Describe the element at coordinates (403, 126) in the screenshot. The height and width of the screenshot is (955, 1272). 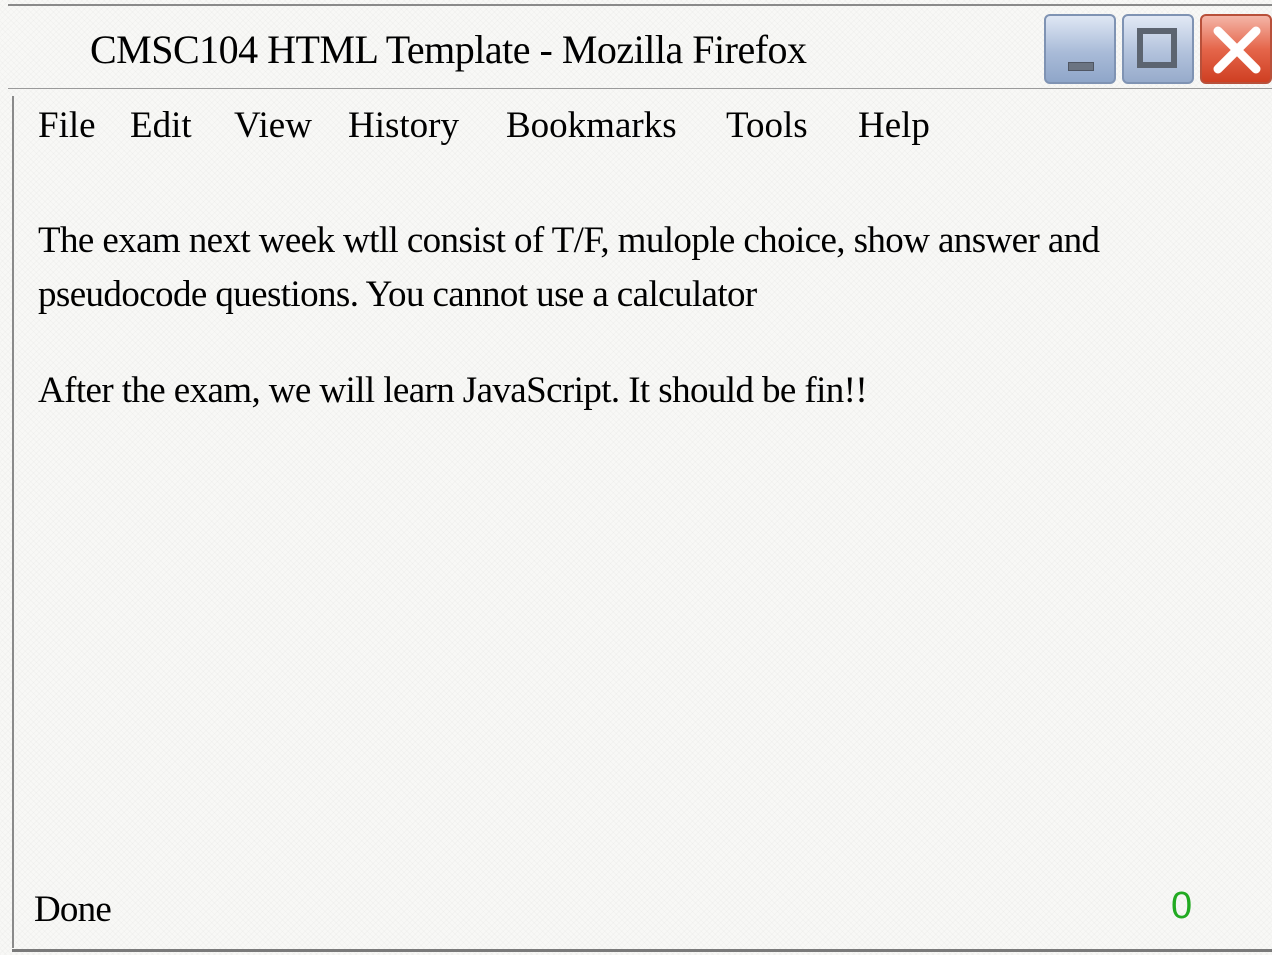
I see `menu-history: History` at that location.